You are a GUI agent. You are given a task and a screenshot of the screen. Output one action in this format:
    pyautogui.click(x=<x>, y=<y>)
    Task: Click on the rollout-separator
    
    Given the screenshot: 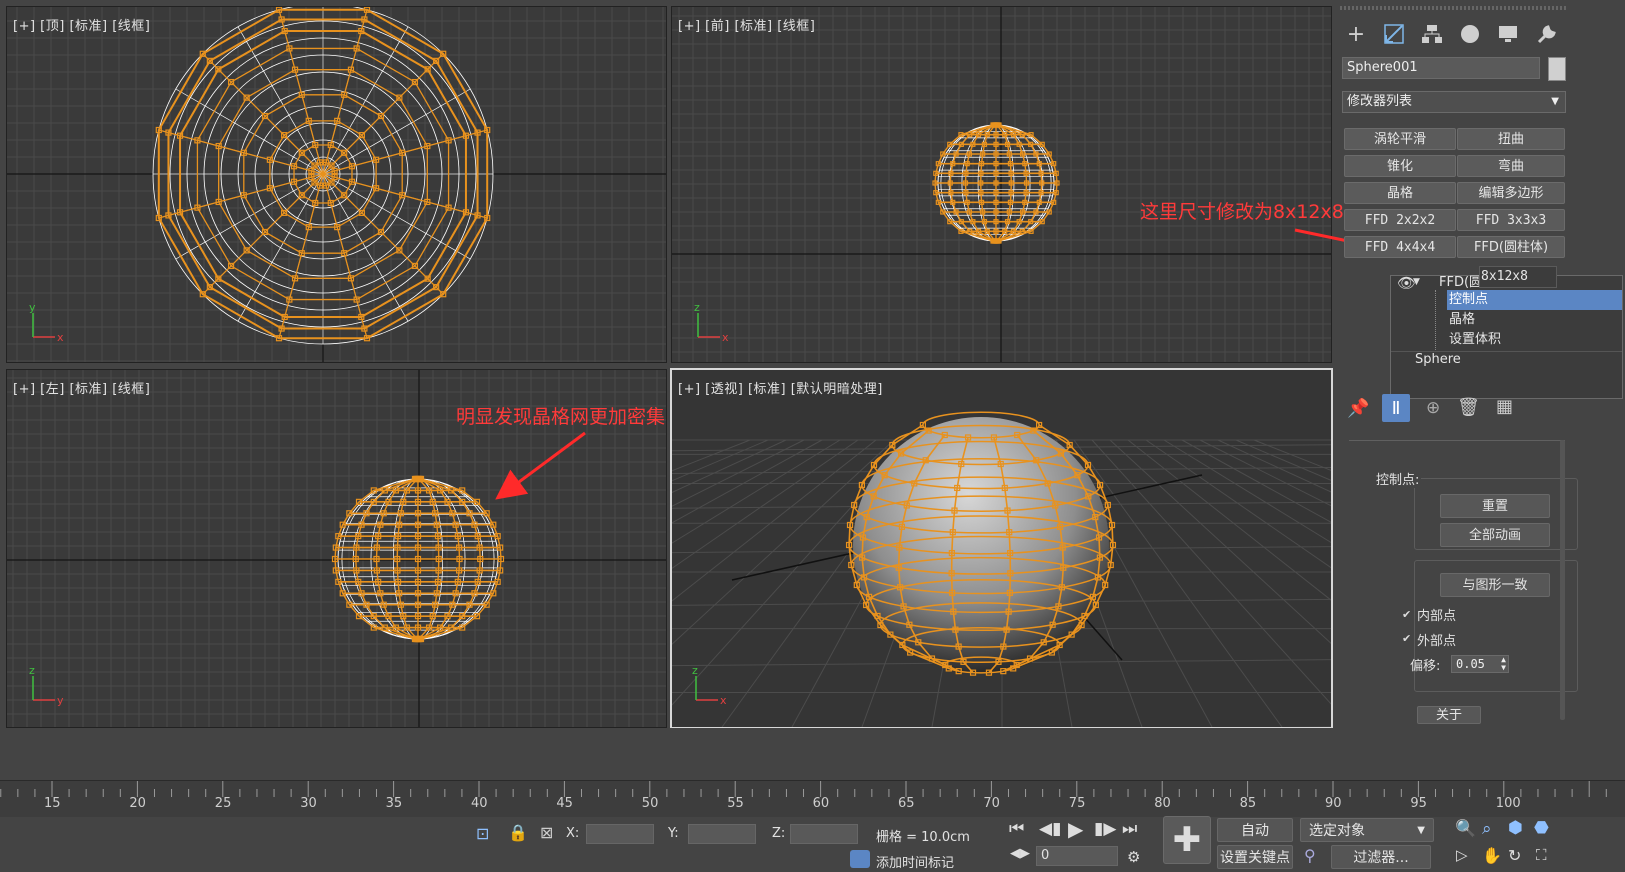 What is the action you would take?
    pyautogui.click(x=1457, y=440)
    